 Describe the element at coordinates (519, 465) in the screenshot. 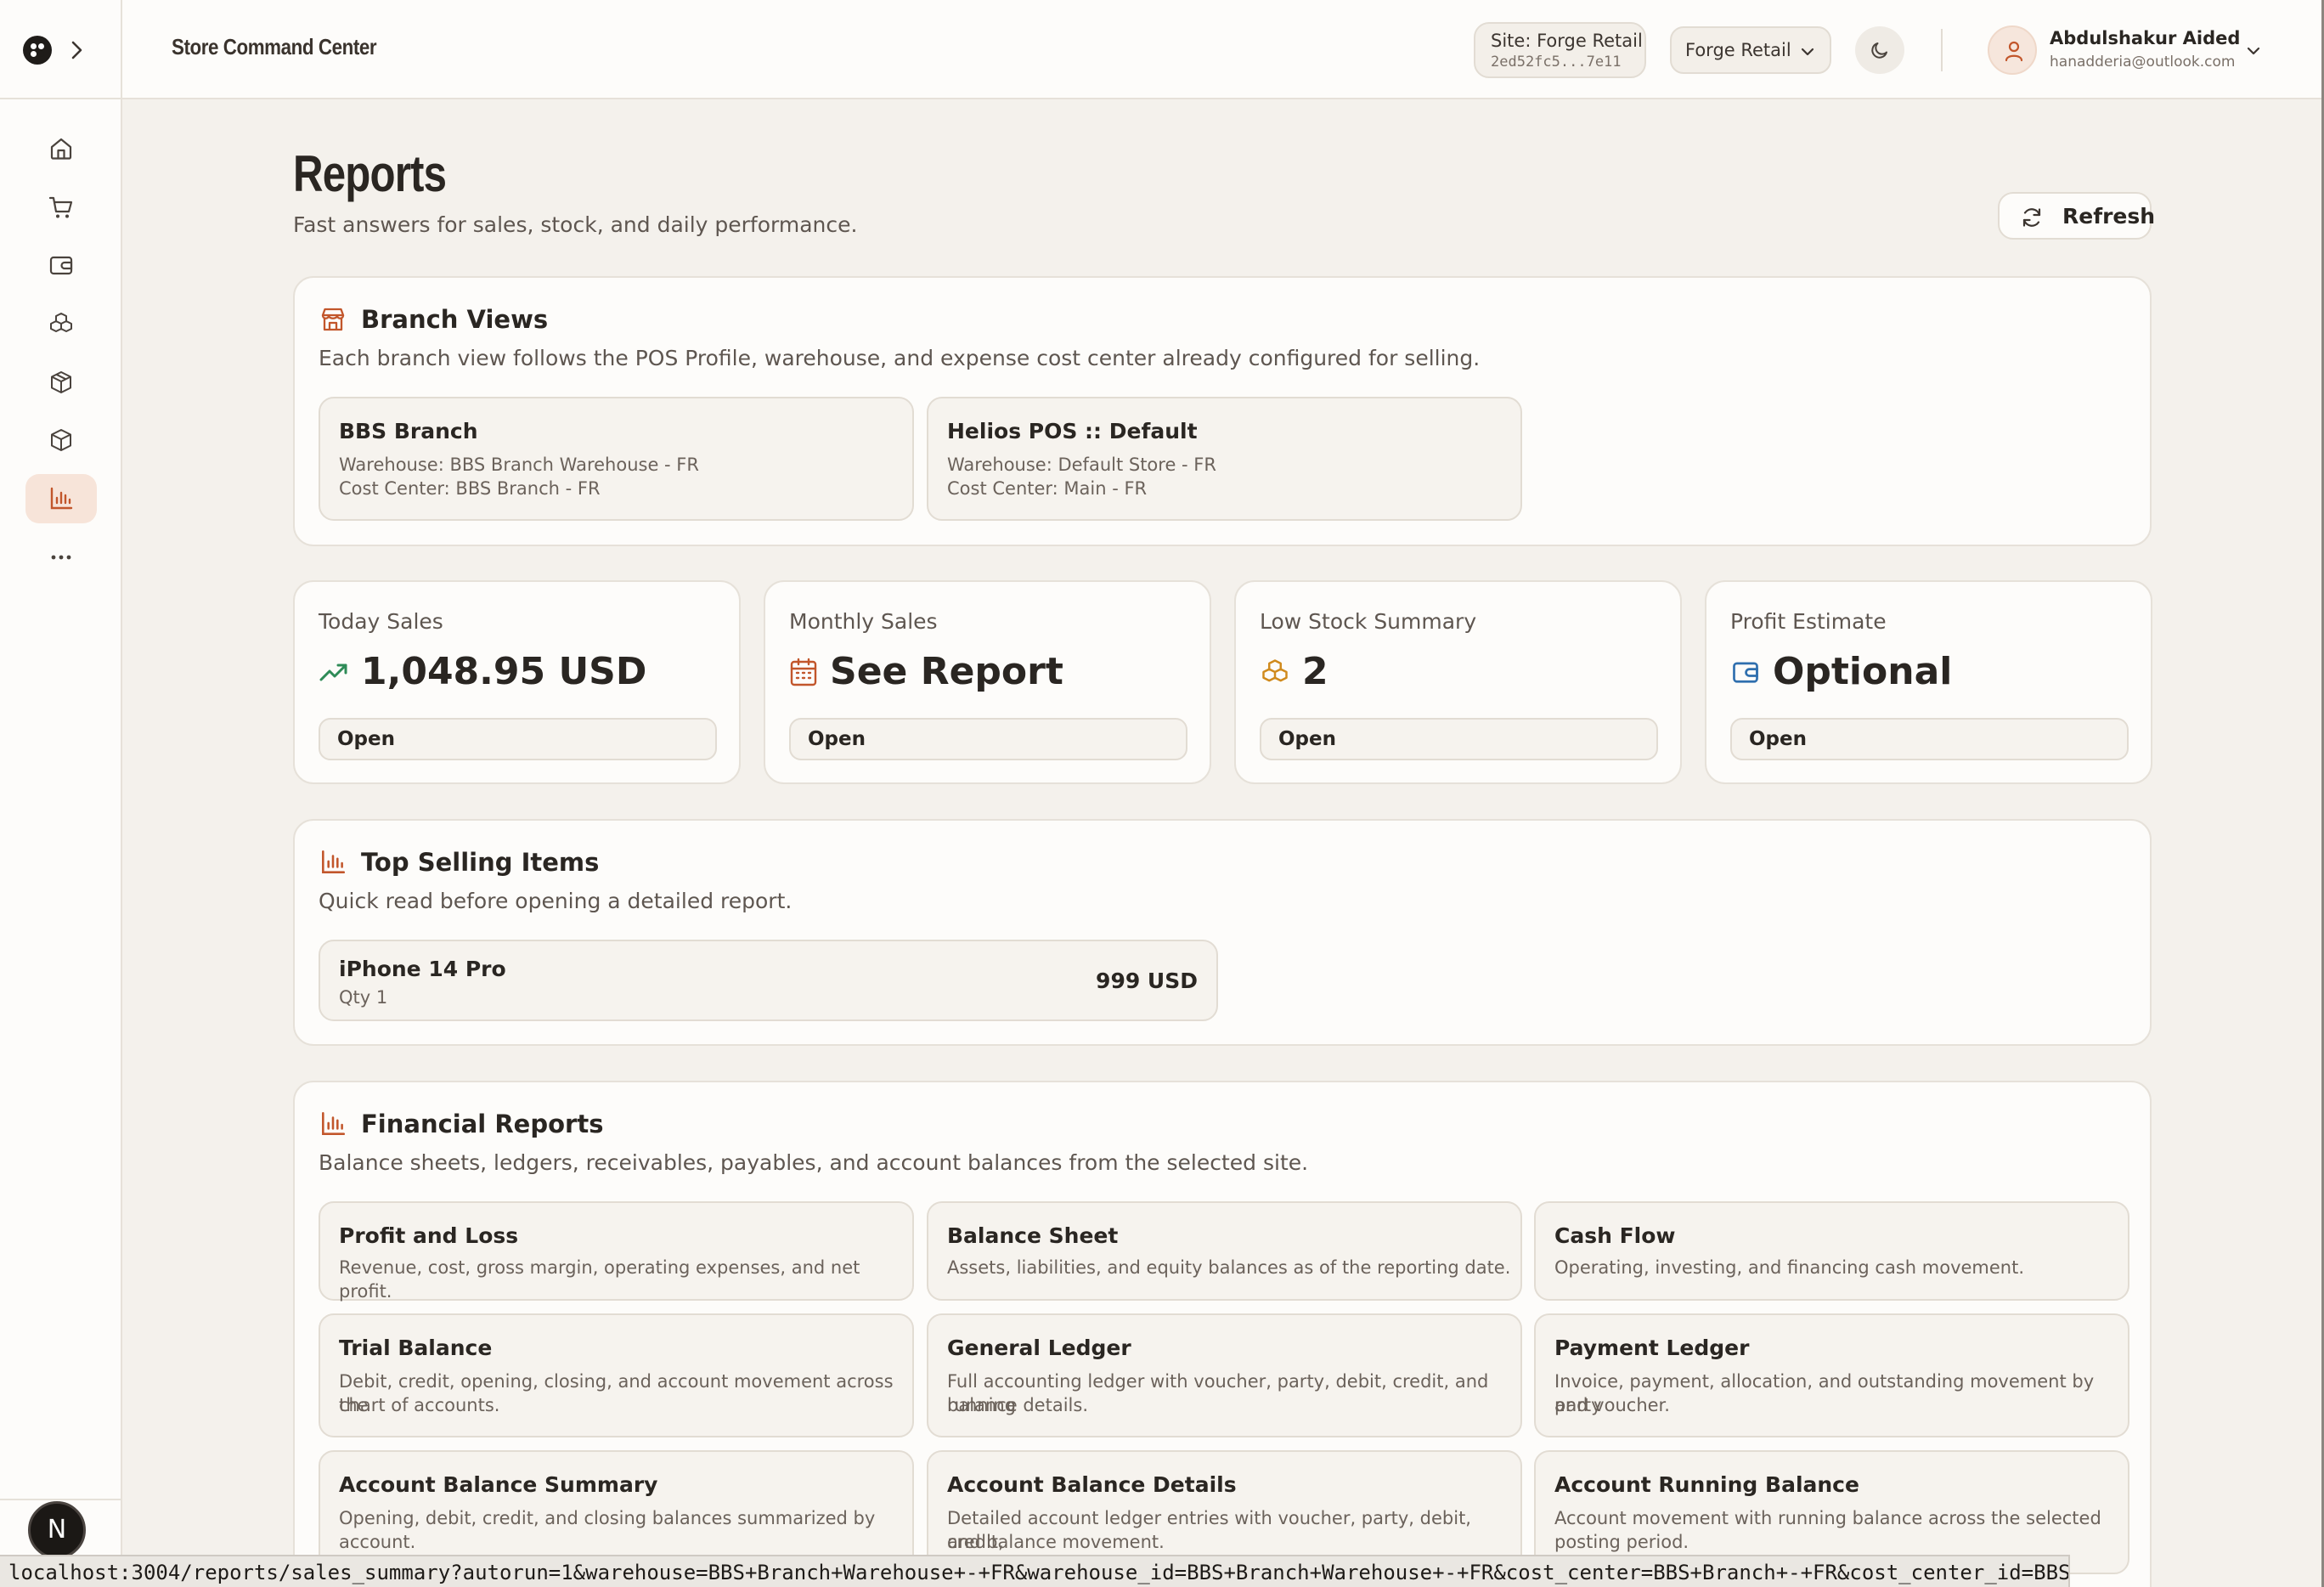

I see `branch-warehouse: Warehouse: BBS Branch Warehouse - FR` at that location.